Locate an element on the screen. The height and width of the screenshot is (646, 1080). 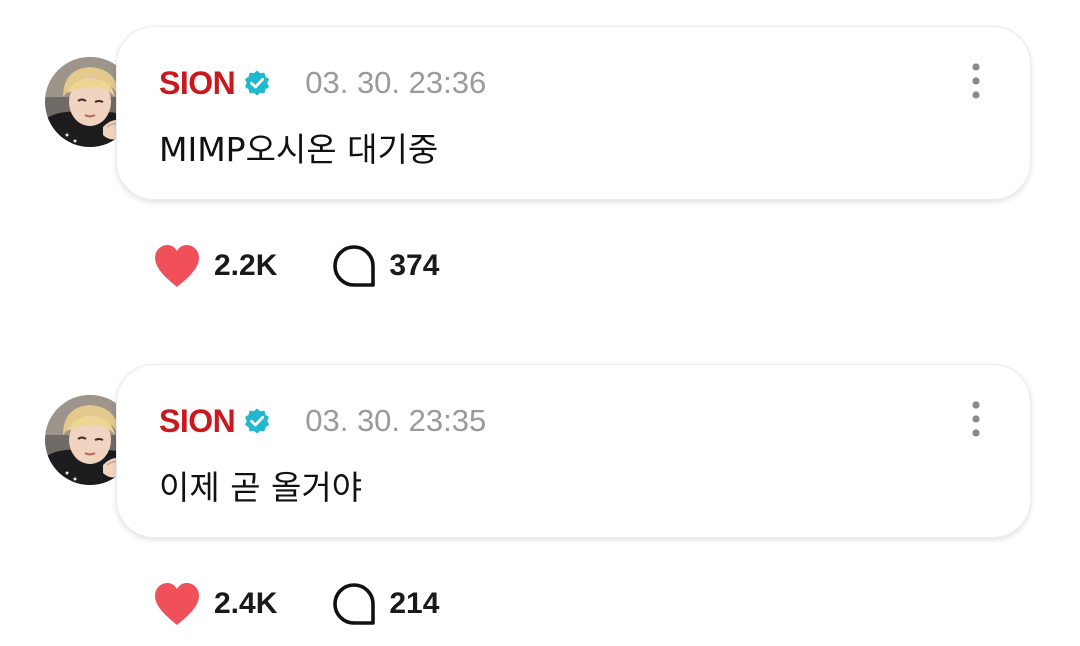
author-row: SION 03. 30. 23:35 is located at coordinates (322, 421).